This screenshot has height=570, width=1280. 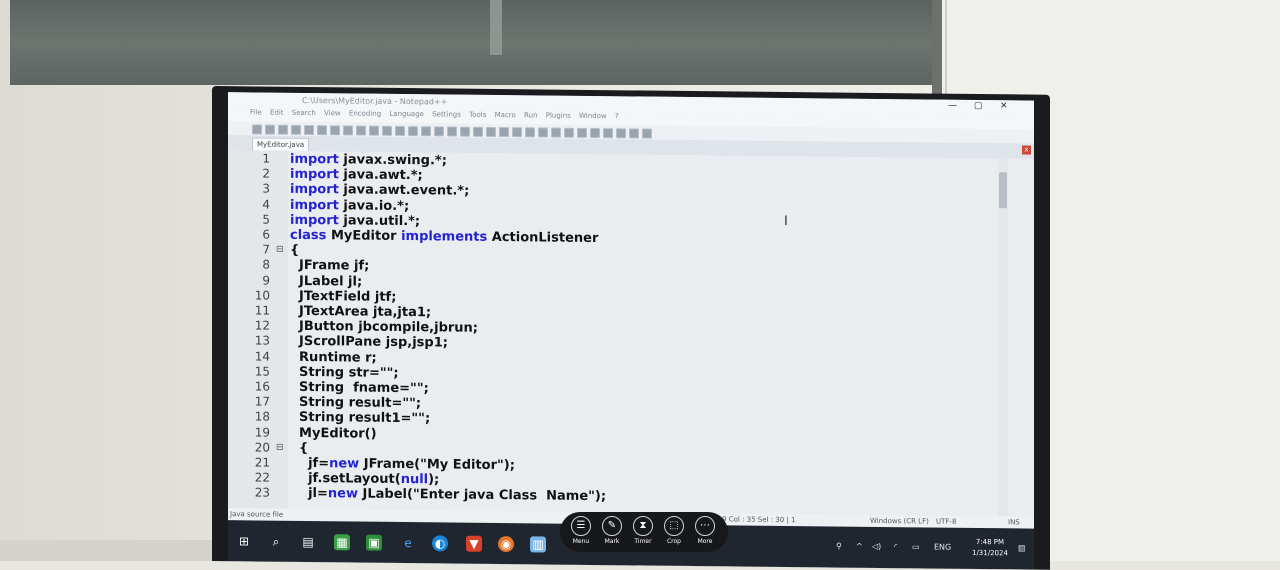 I want to click on toolbar-all-chars-icon, so click(x=504, y=132).